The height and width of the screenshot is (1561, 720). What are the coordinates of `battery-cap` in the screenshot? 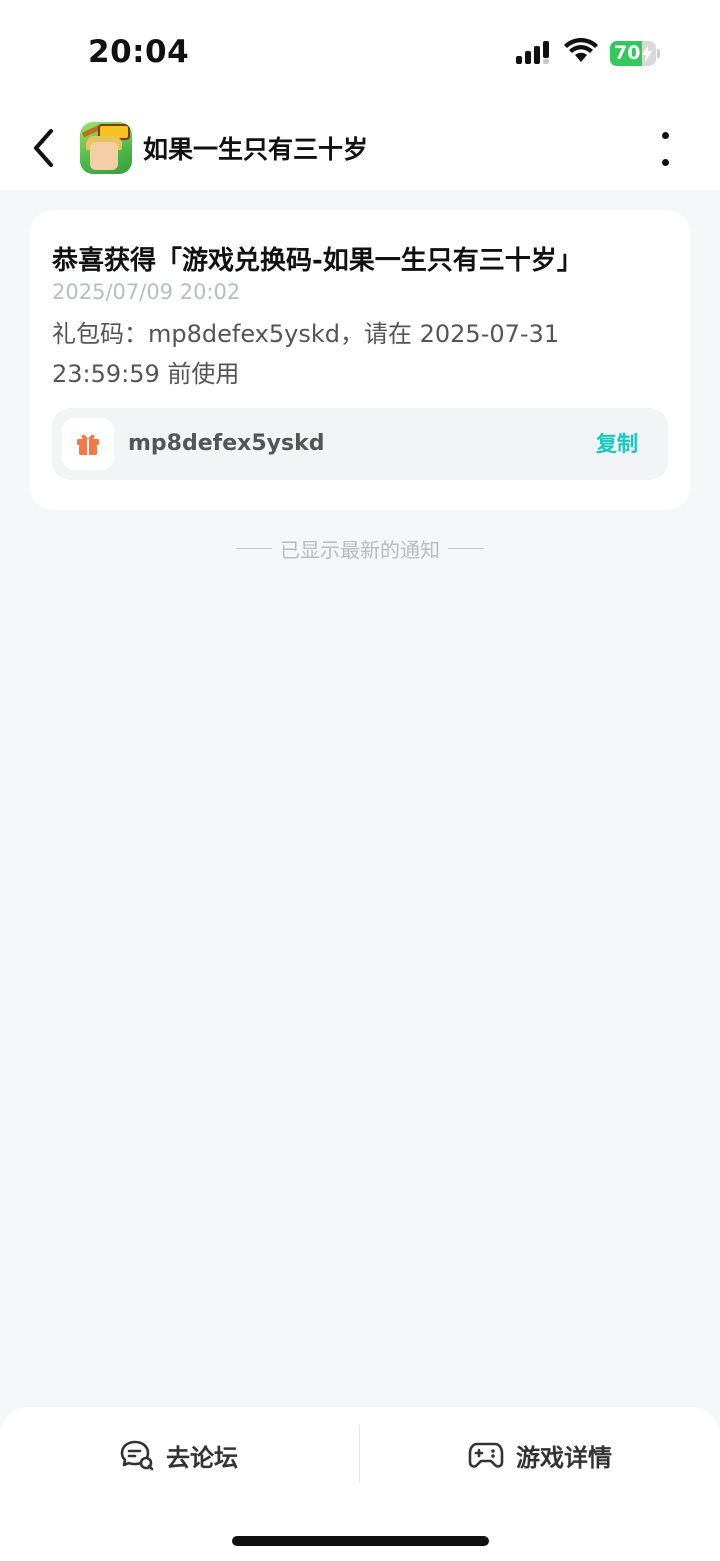 It's located at (658, 53).